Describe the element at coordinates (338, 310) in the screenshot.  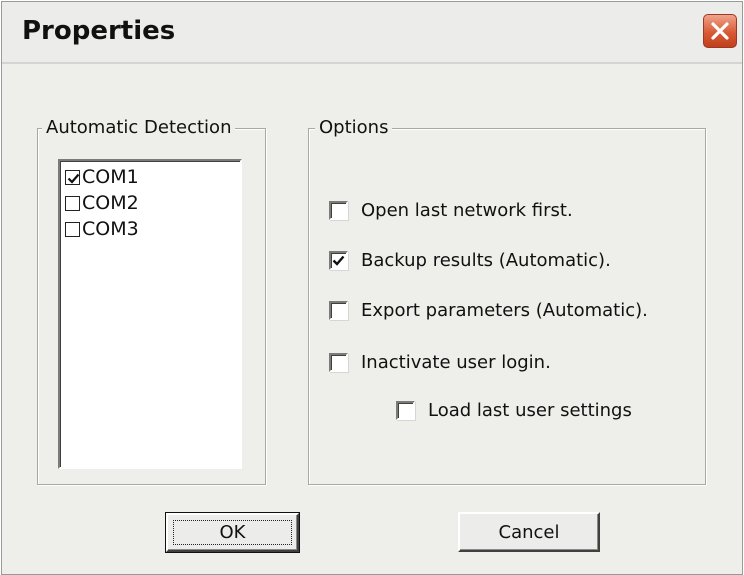
I see `export-parameters-checkbox` at that location.